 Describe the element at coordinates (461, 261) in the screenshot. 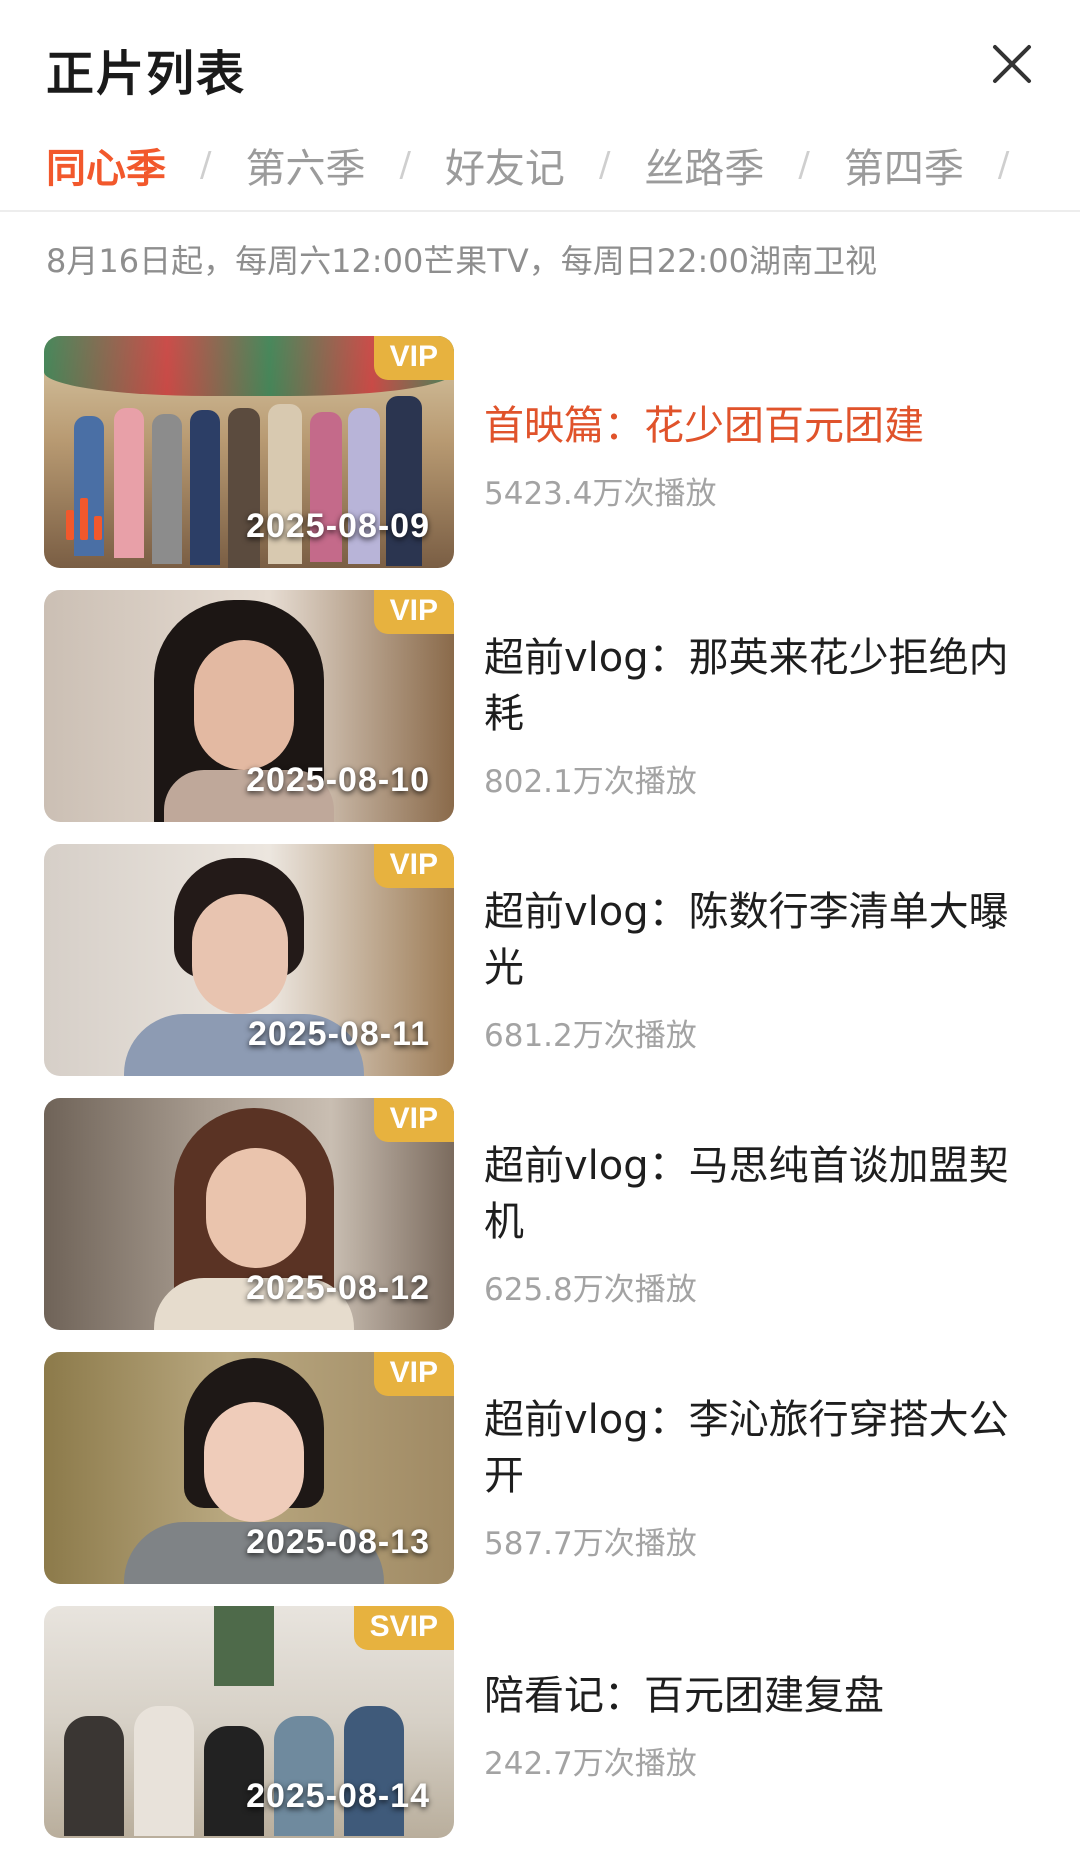

I see `schedule-text: 8月16日起，每周六12:00芒果TV，每周日22:00湖南卫视` at that location.